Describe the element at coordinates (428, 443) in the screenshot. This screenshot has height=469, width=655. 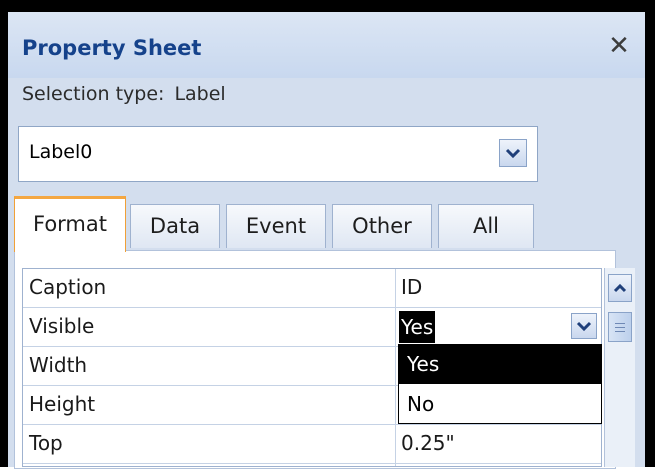
I see `property-value: 0.25"` at that location.